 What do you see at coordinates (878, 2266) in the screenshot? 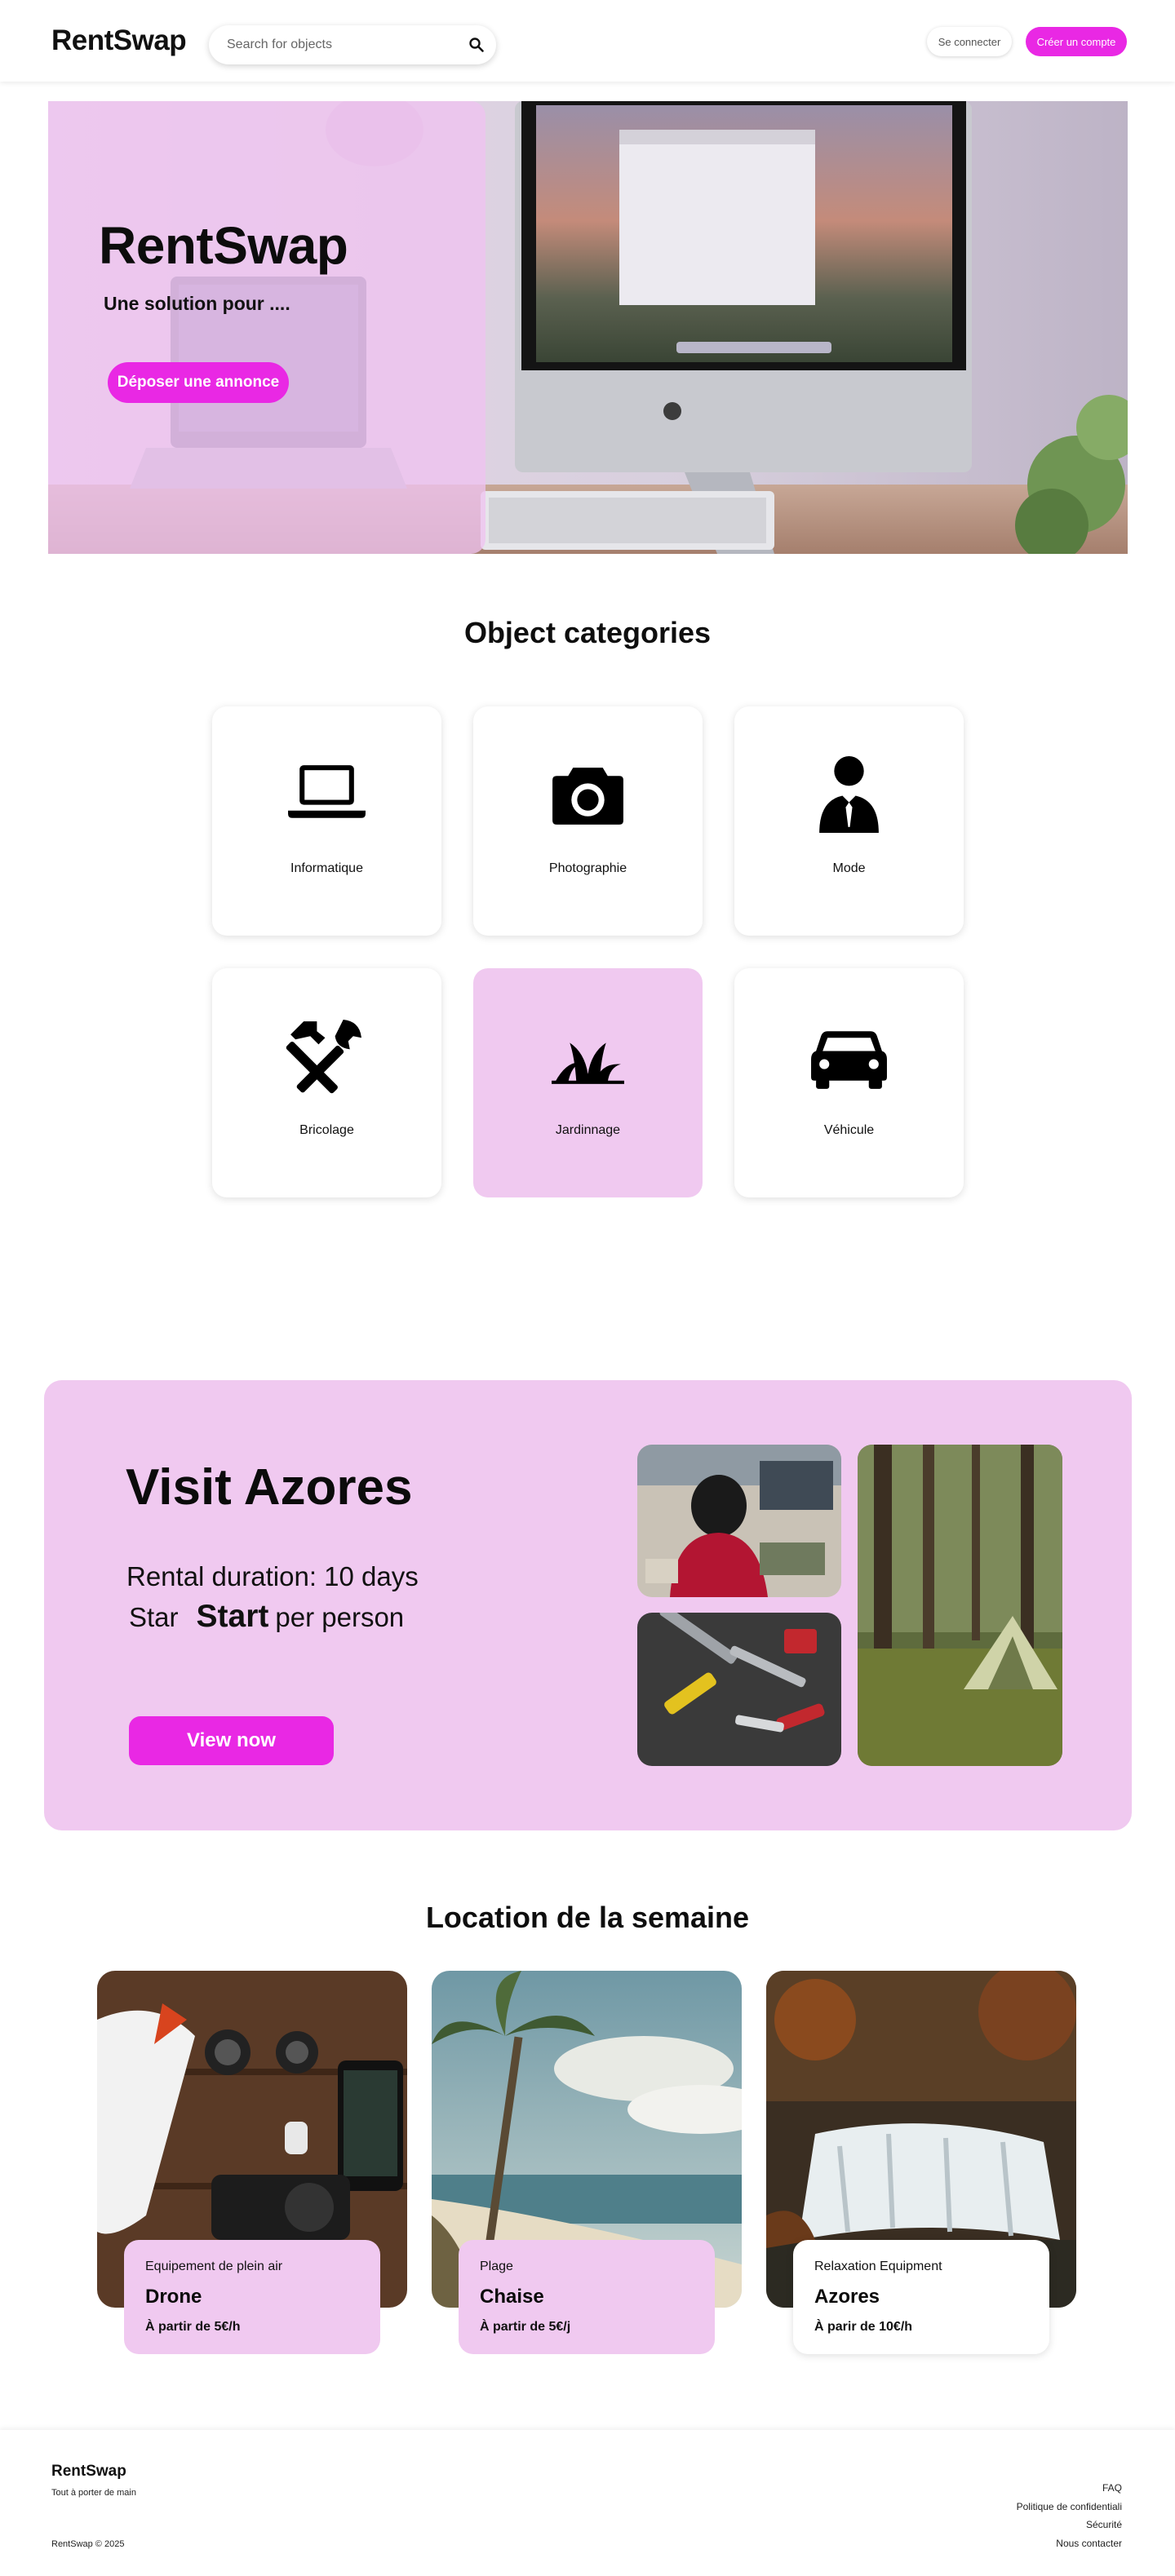
I see `listing-category: Relaxation Equipment` at bounding box center [878, 2266].